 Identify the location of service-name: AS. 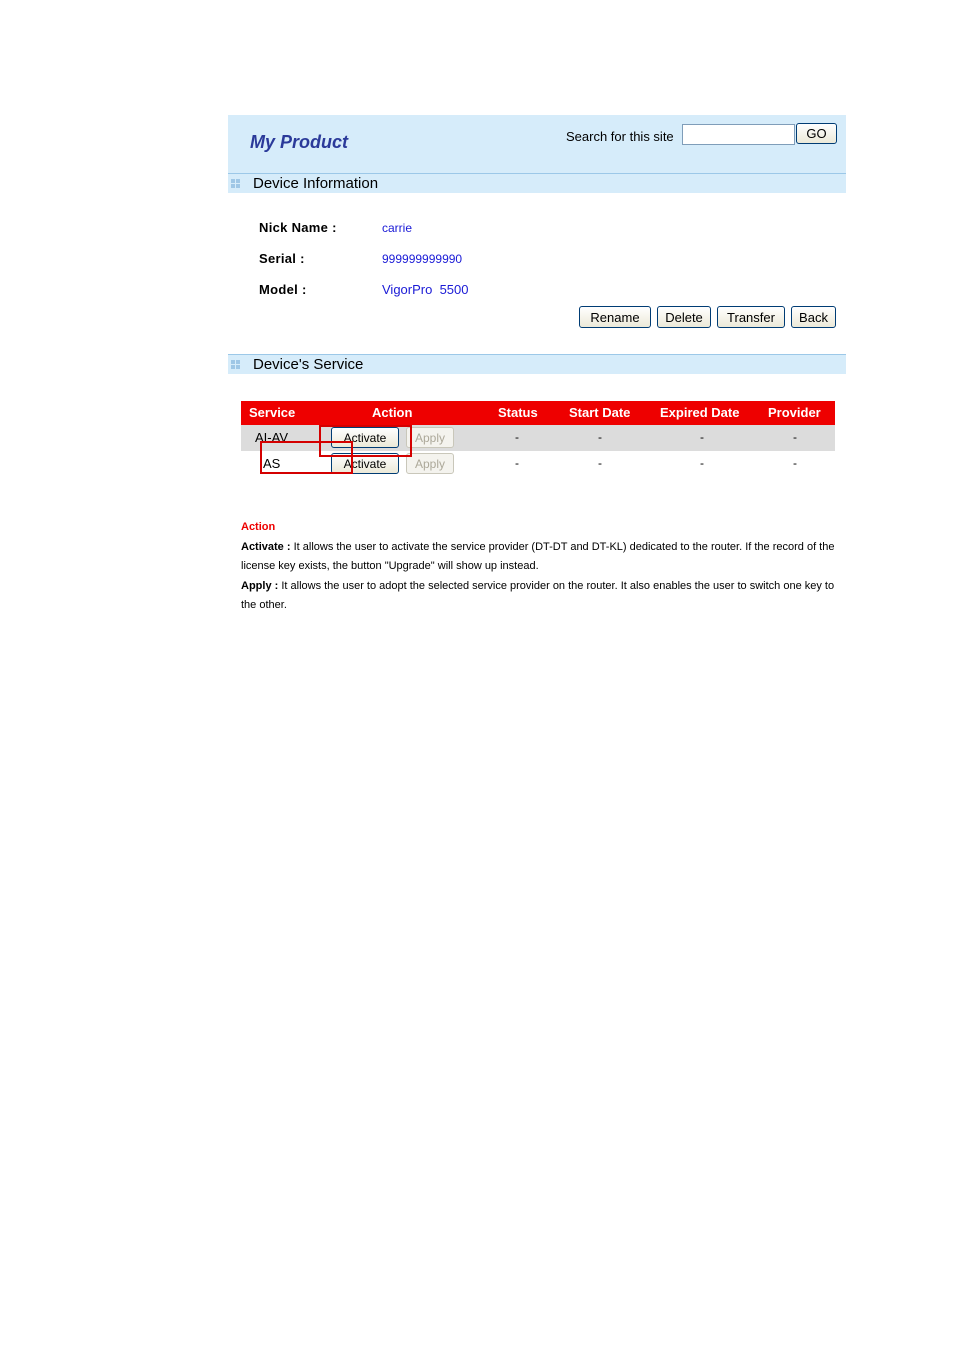
(272, 463).